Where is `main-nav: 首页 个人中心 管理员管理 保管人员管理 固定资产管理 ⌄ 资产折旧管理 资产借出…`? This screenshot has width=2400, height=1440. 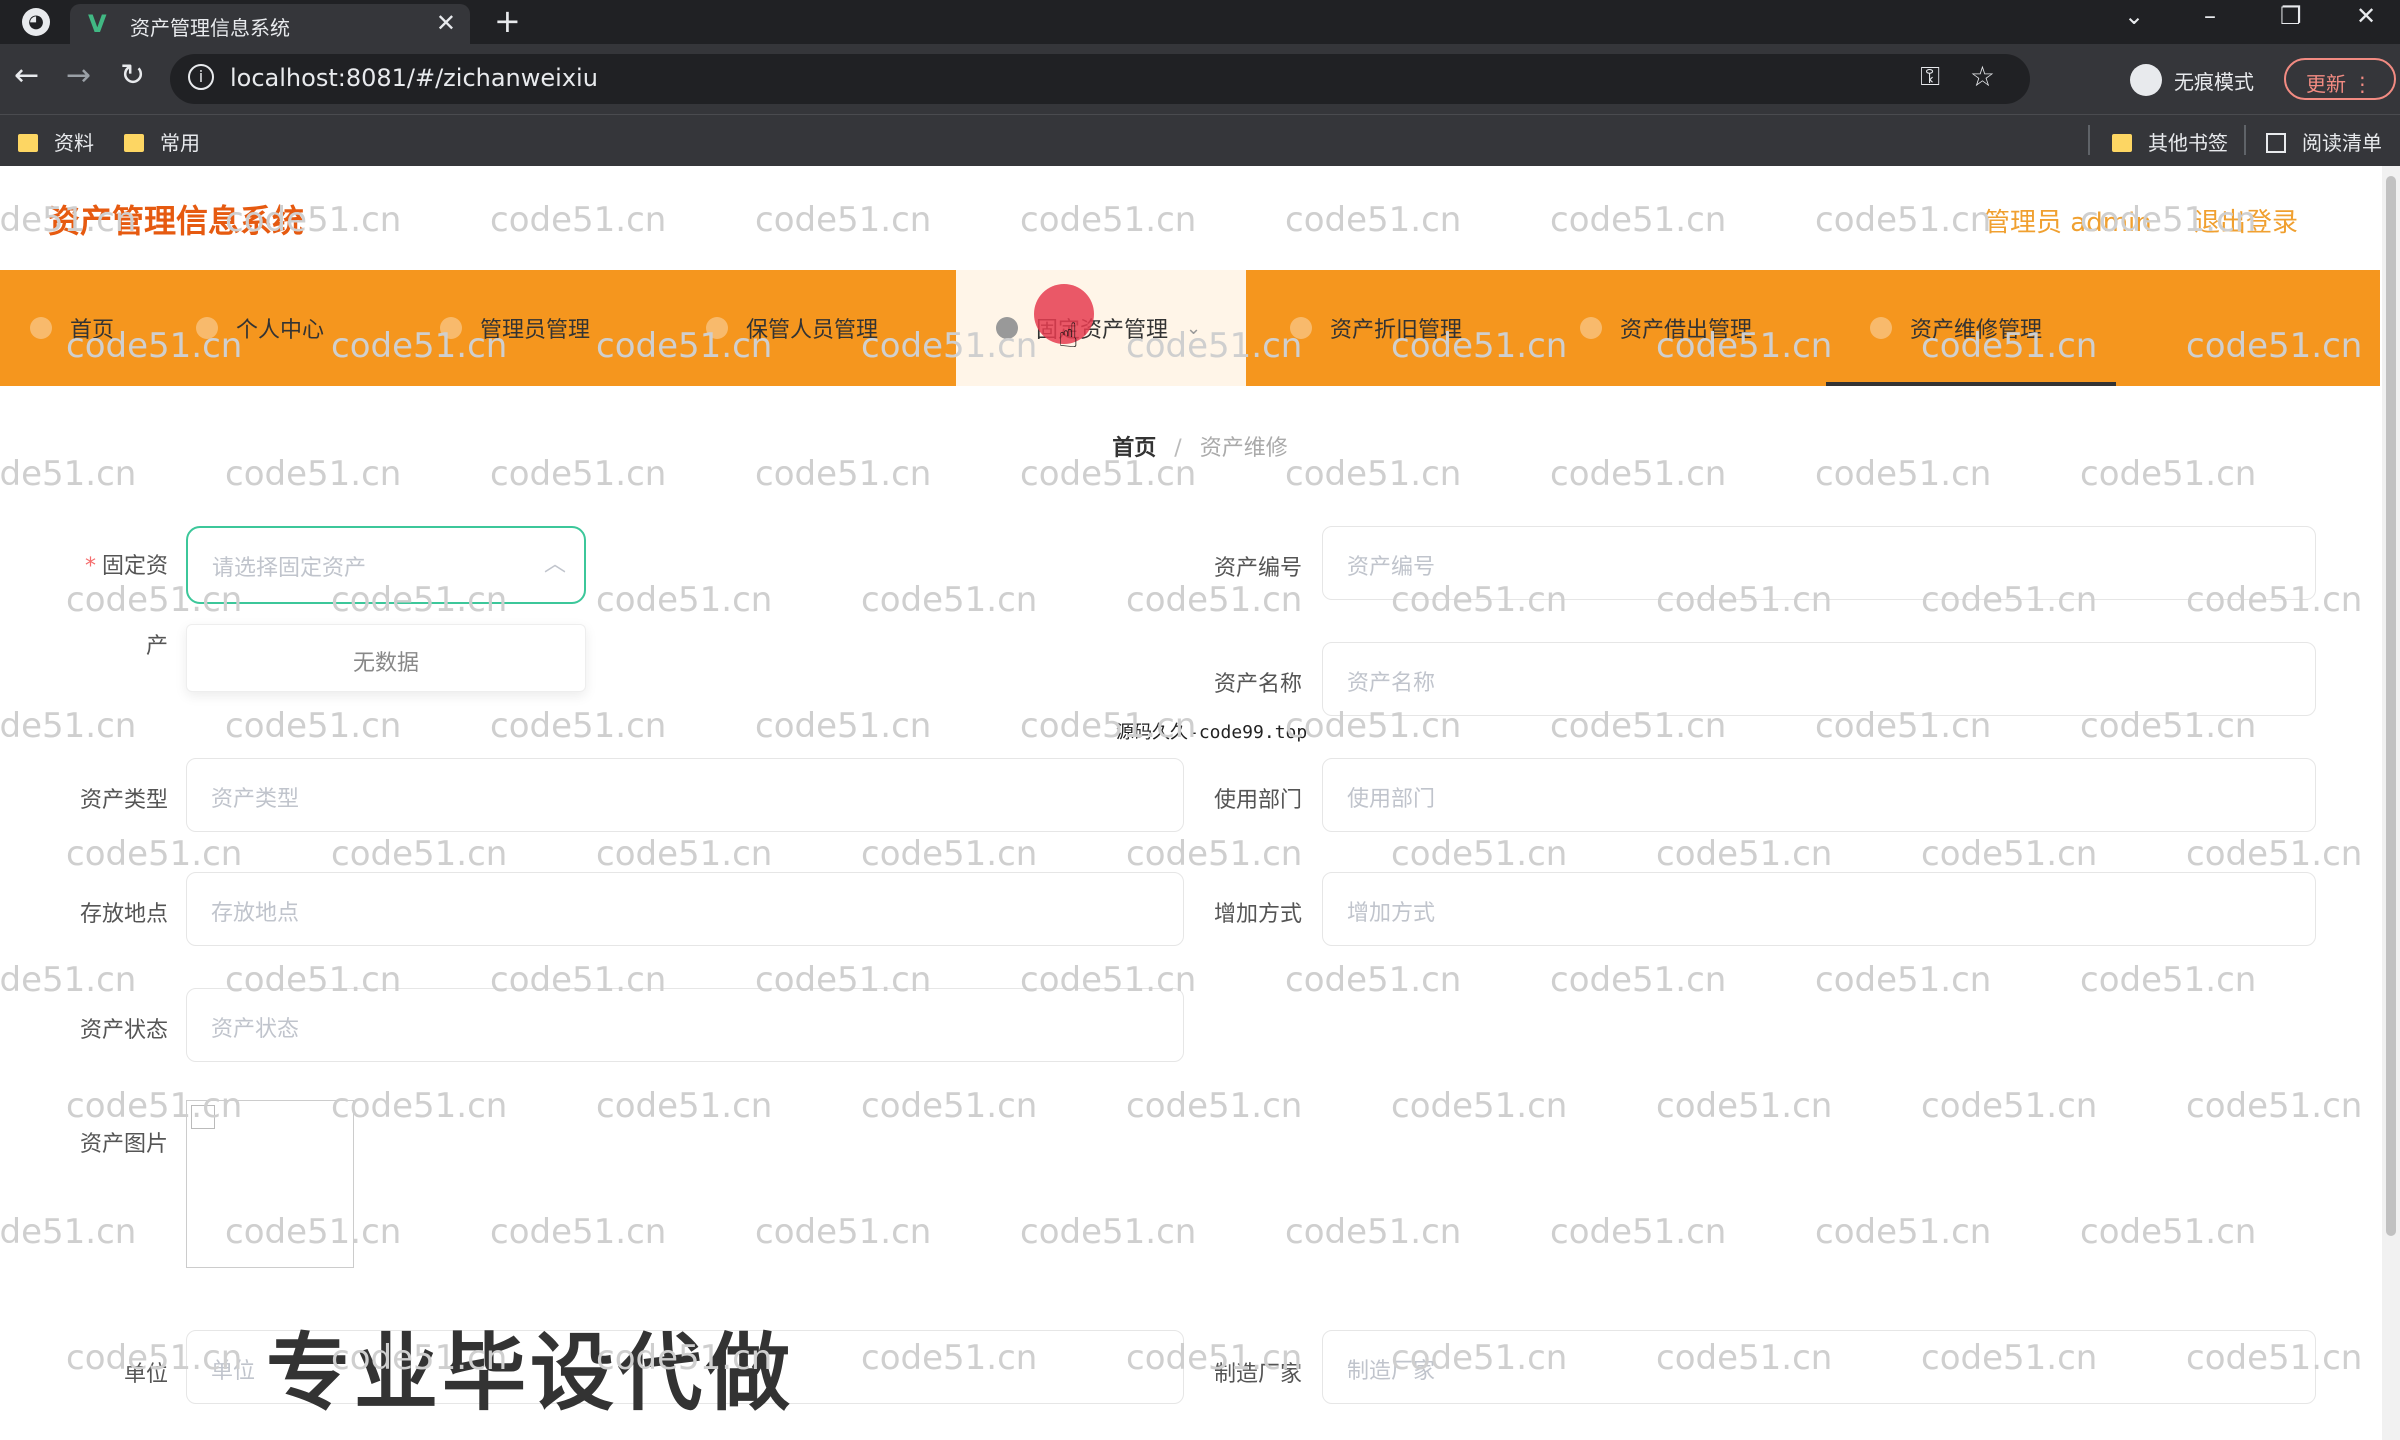 main-nav: 首页 个人中心 管理员管理 保管人员管理 固定资产管理 ⌄ 资产折旧管理 资产借出… is located at coordinates (1190, 328).